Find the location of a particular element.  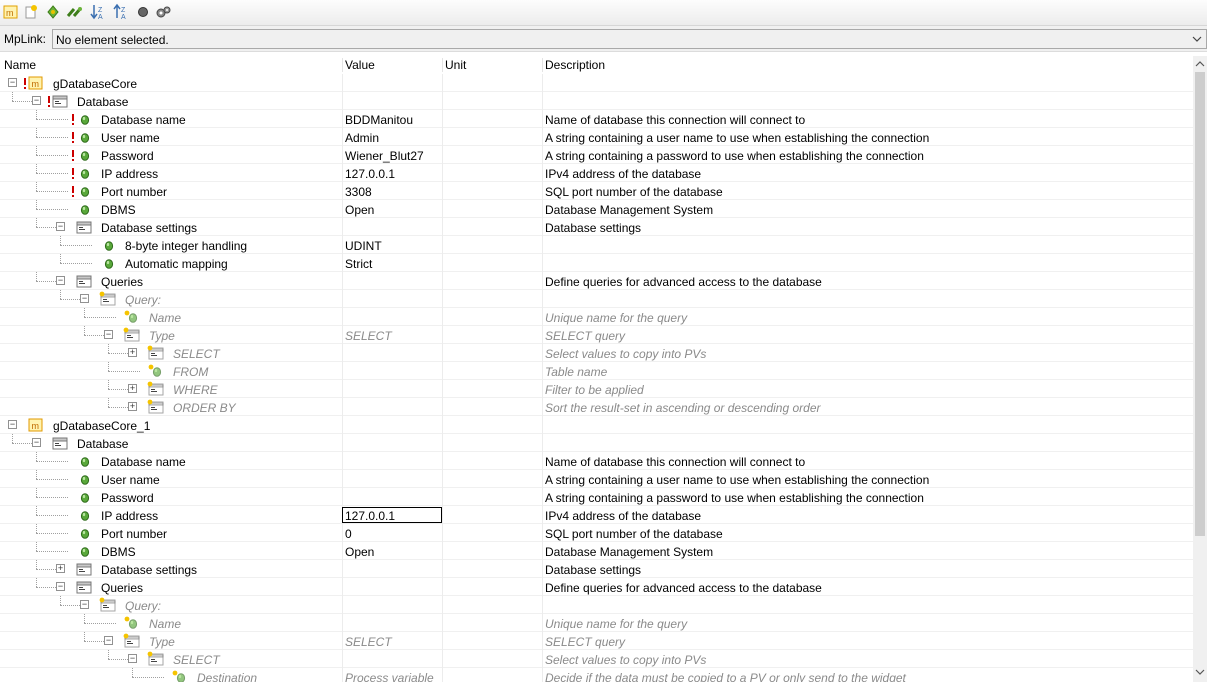

column-header-value: Value is located at coordinates (360, 65).